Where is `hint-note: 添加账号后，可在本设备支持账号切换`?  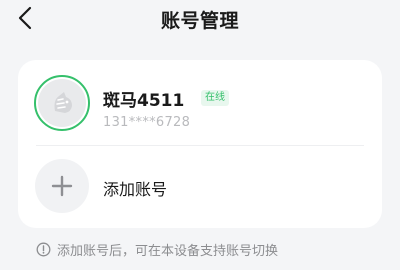
hint-note: 添加账号后，可在本设备支持账号切换 is located at coordinates (157, 249).